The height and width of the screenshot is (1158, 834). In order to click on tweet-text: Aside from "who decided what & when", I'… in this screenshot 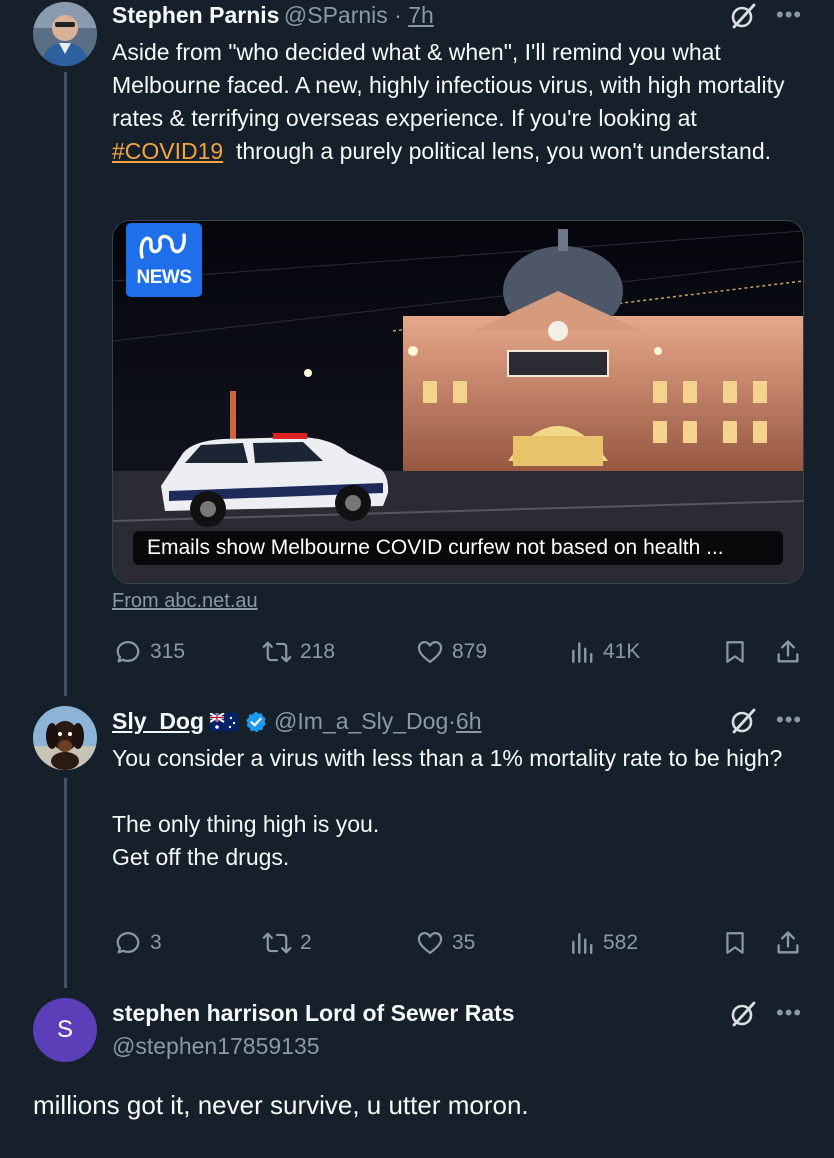, I will do `click(462, 102)`.